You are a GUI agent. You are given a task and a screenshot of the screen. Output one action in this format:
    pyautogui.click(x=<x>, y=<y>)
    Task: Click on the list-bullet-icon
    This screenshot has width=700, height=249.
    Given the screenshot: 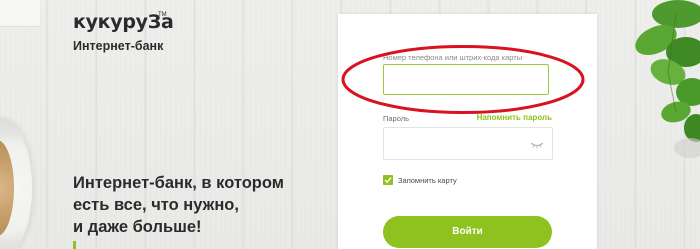 What is the action you would take?
    pyautogui.click(x=74, y=245)
    